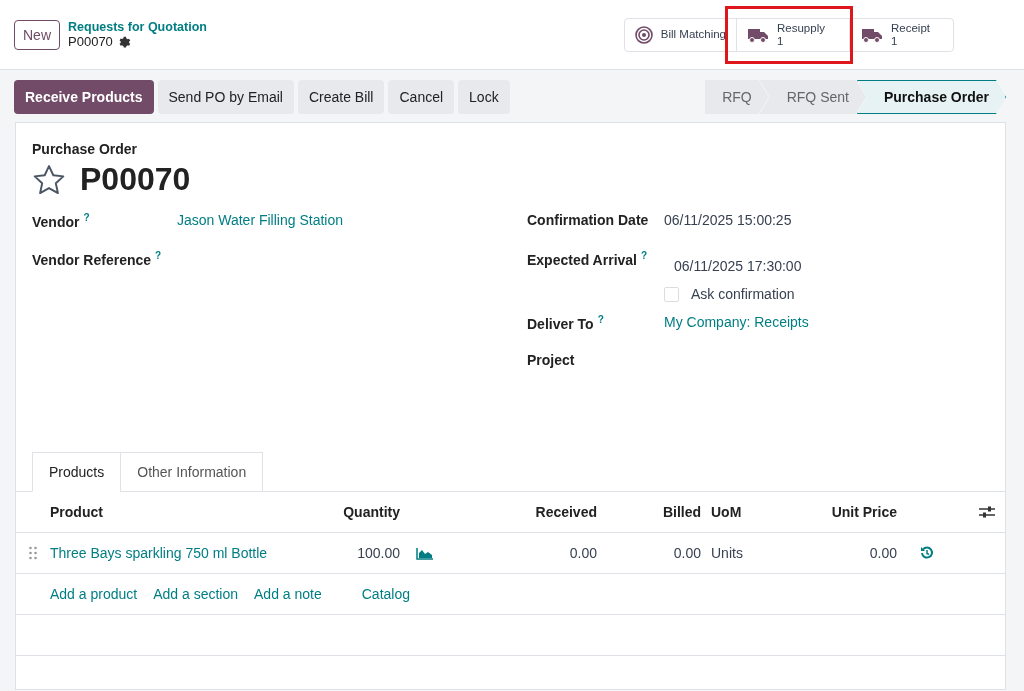 This screenshot has width=1024, height=691. What do you see at coordinates (566, 324) in the screenshot?
I see `field-label: Deliver To $^{?}$` at bounding box center [566, 324].